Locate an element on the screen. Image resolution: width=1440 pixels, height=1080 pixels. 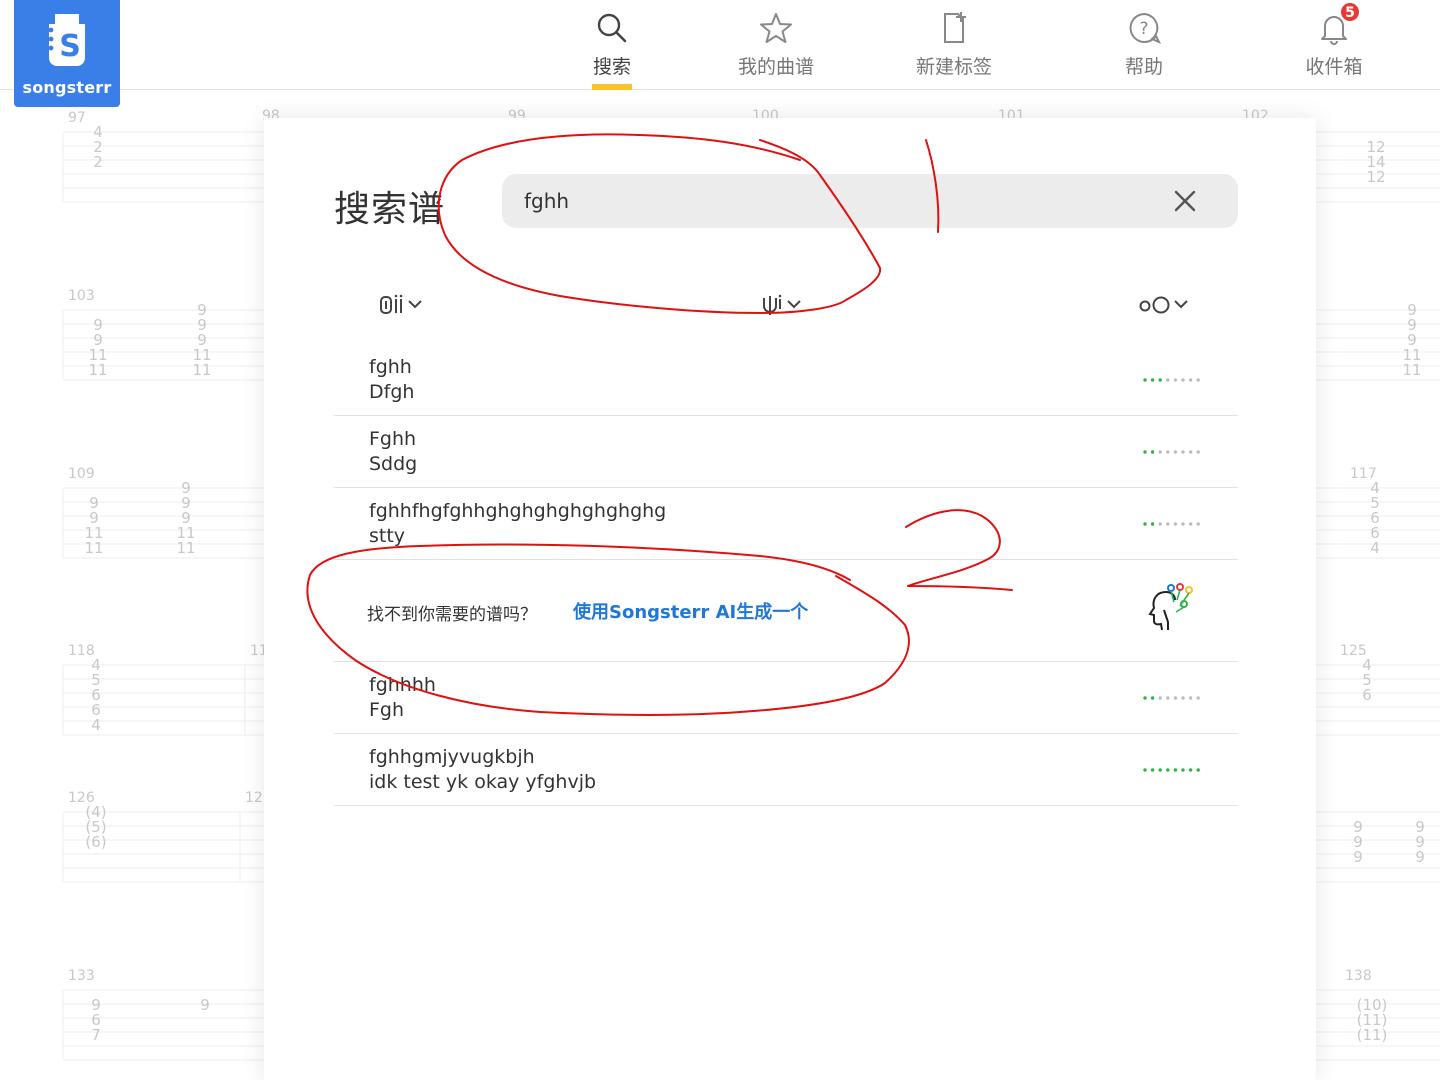
instrument-filter is located at coordinates (405, 305).